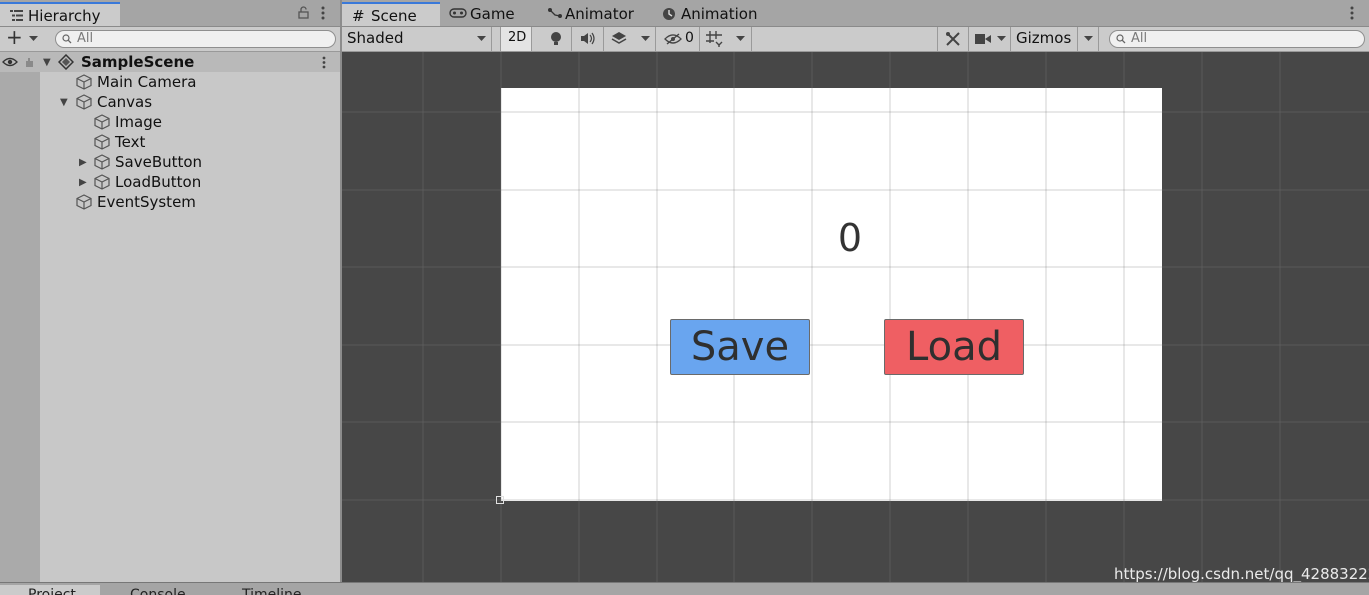  I want to click on load-button-label: Load, so click(954, 347).